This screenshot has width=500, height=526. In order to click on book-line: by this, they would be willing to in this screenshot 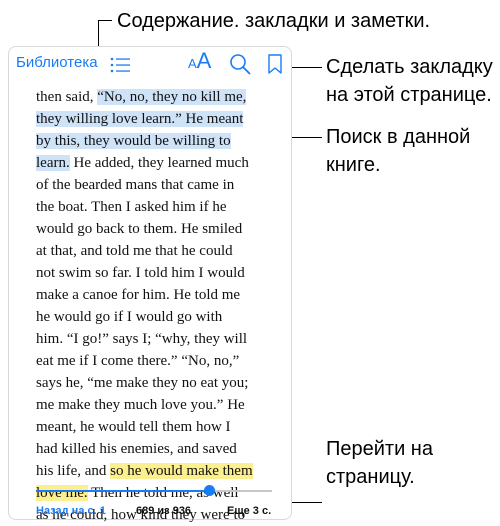, I will do `click(162, 141)`.